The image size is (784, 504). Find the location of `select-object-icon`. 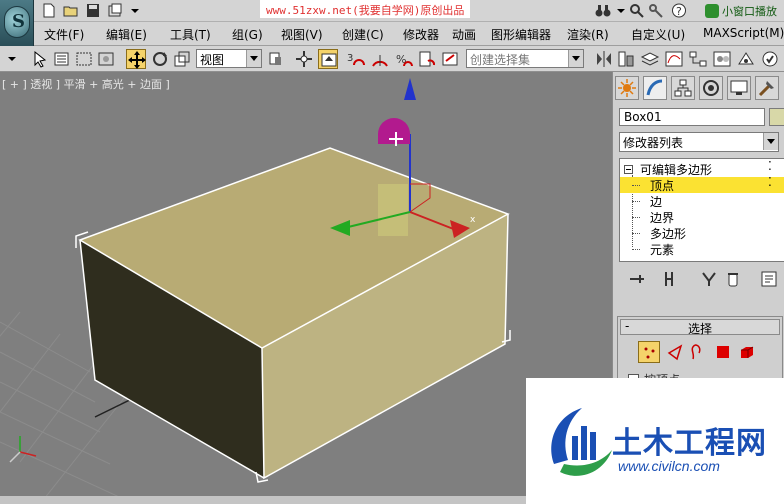

select-object-icon is located at coordinates (40, 59).